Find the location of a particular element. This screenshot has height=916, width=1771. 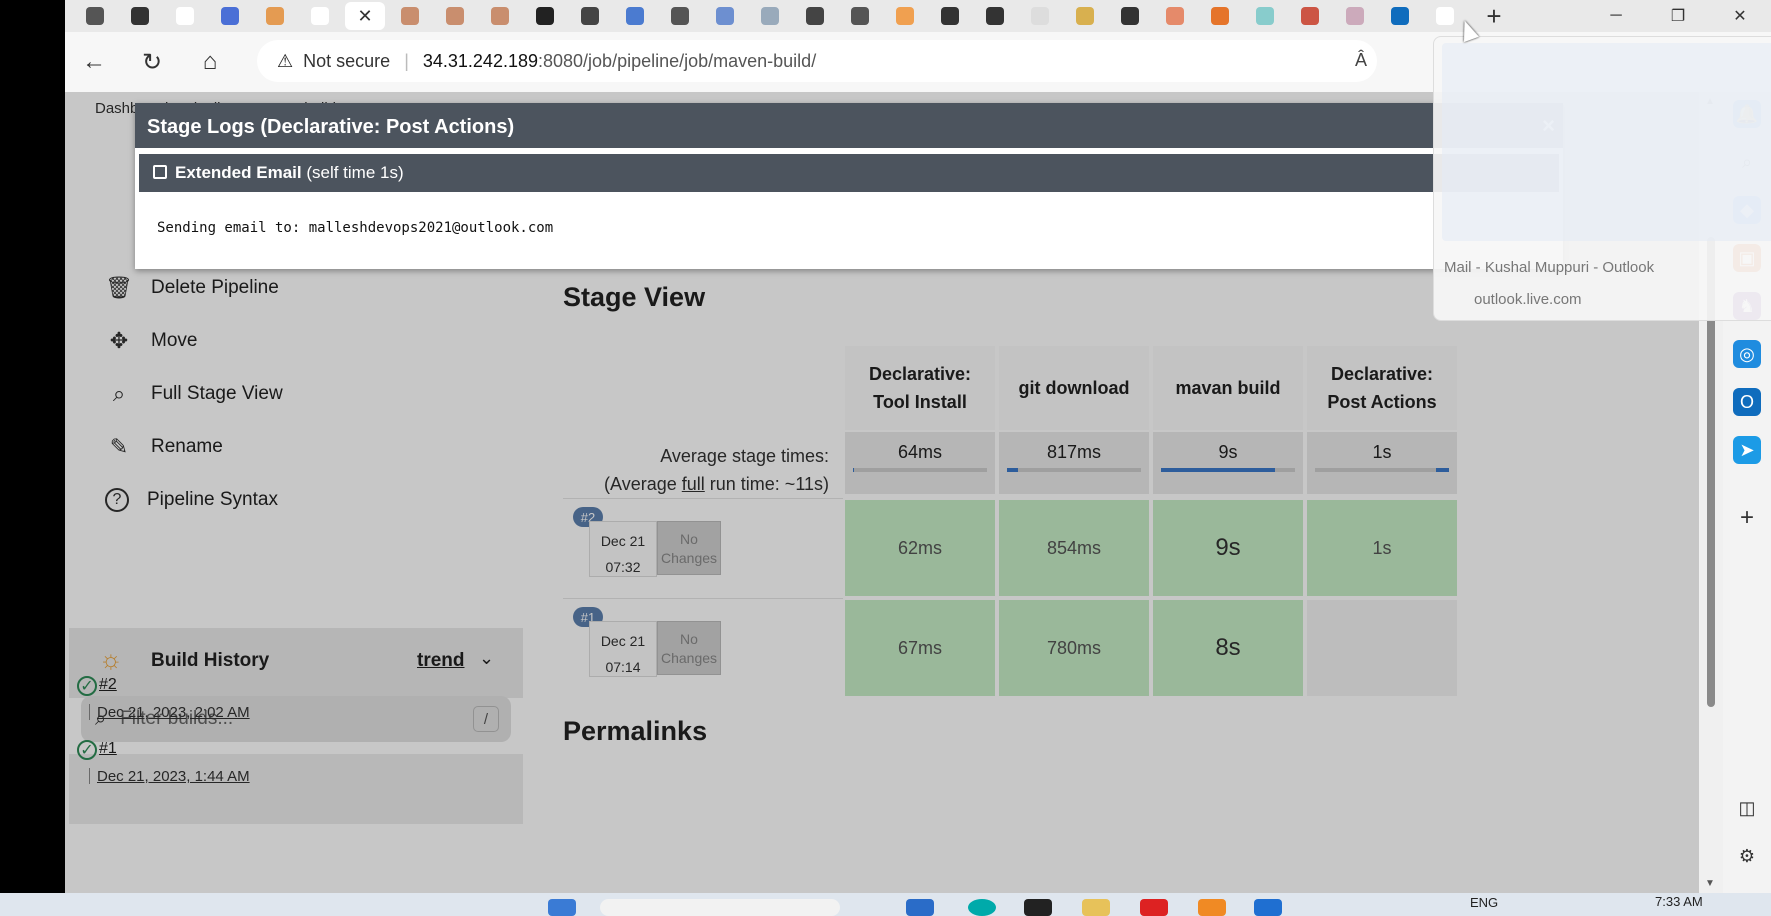

build-link-1: #1 is located at coordinates (108, 749).